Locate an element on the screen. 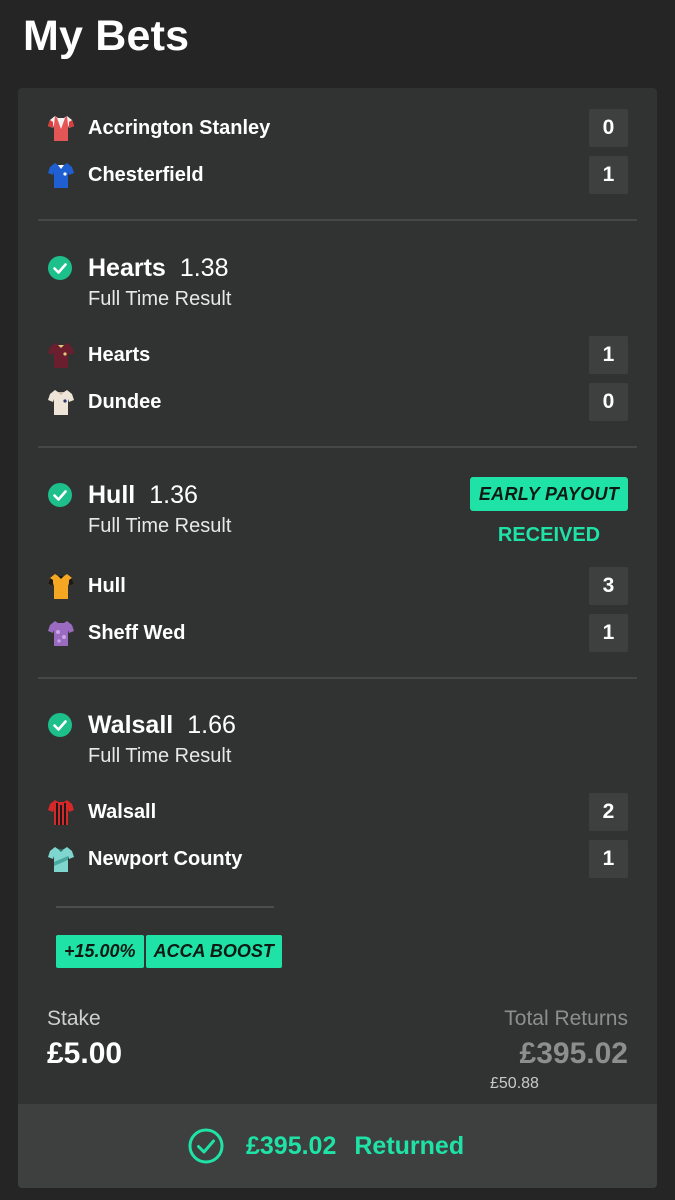  match-row-away: Dundee 0 is located at coordinates (337, 402).